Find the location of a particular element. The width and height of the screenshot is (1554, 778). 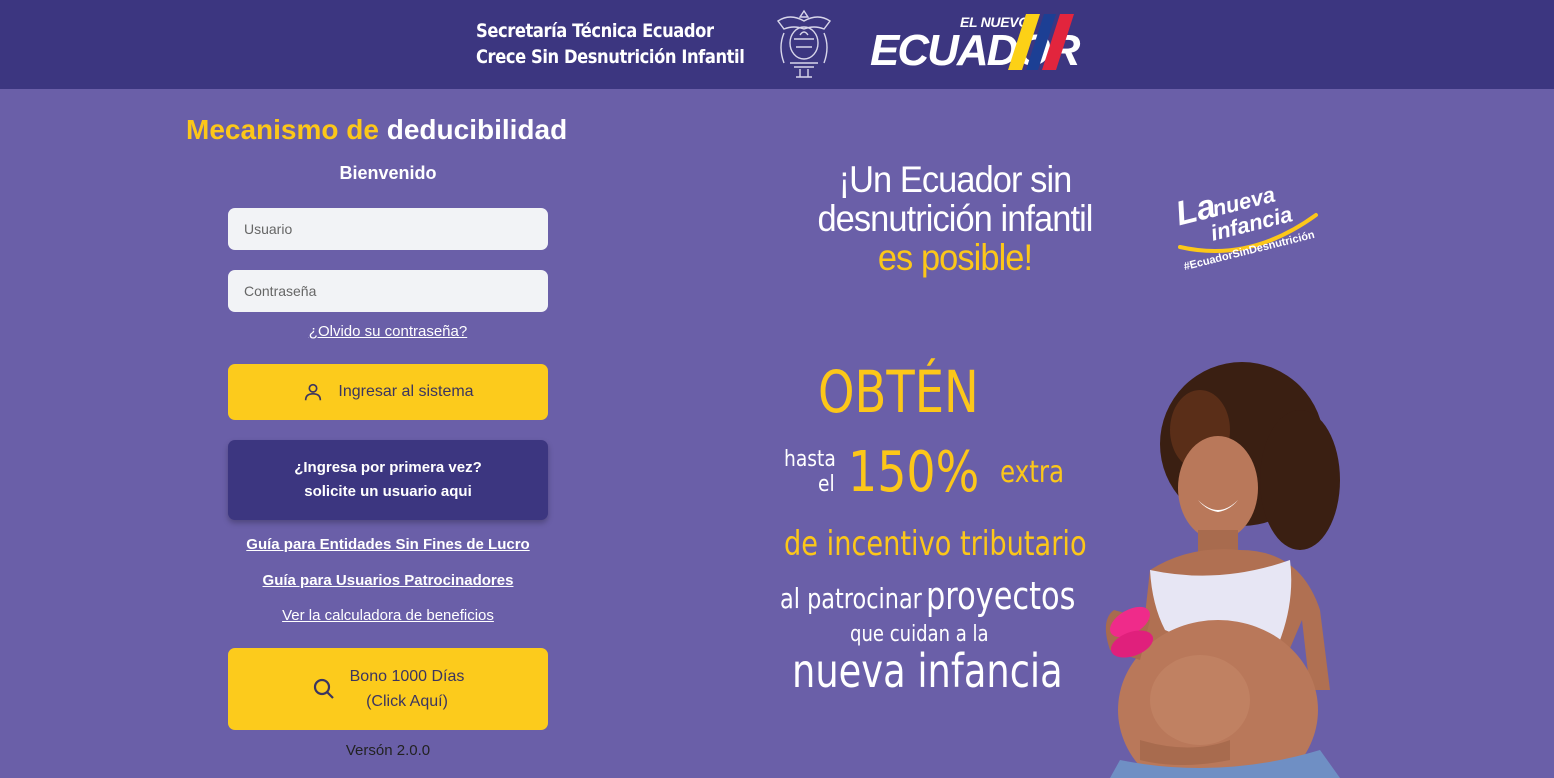

bono-line1: Bono 1000 Días is located at coordinates (407, 676).